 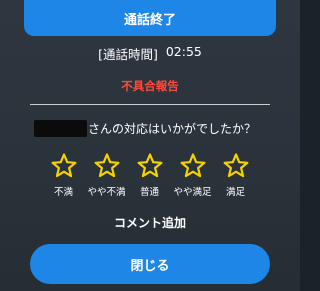 What do you see at coordinates (106, 192) in the screenshot?
I see `rating-label: やや不満` at bounding box center [106, 192].